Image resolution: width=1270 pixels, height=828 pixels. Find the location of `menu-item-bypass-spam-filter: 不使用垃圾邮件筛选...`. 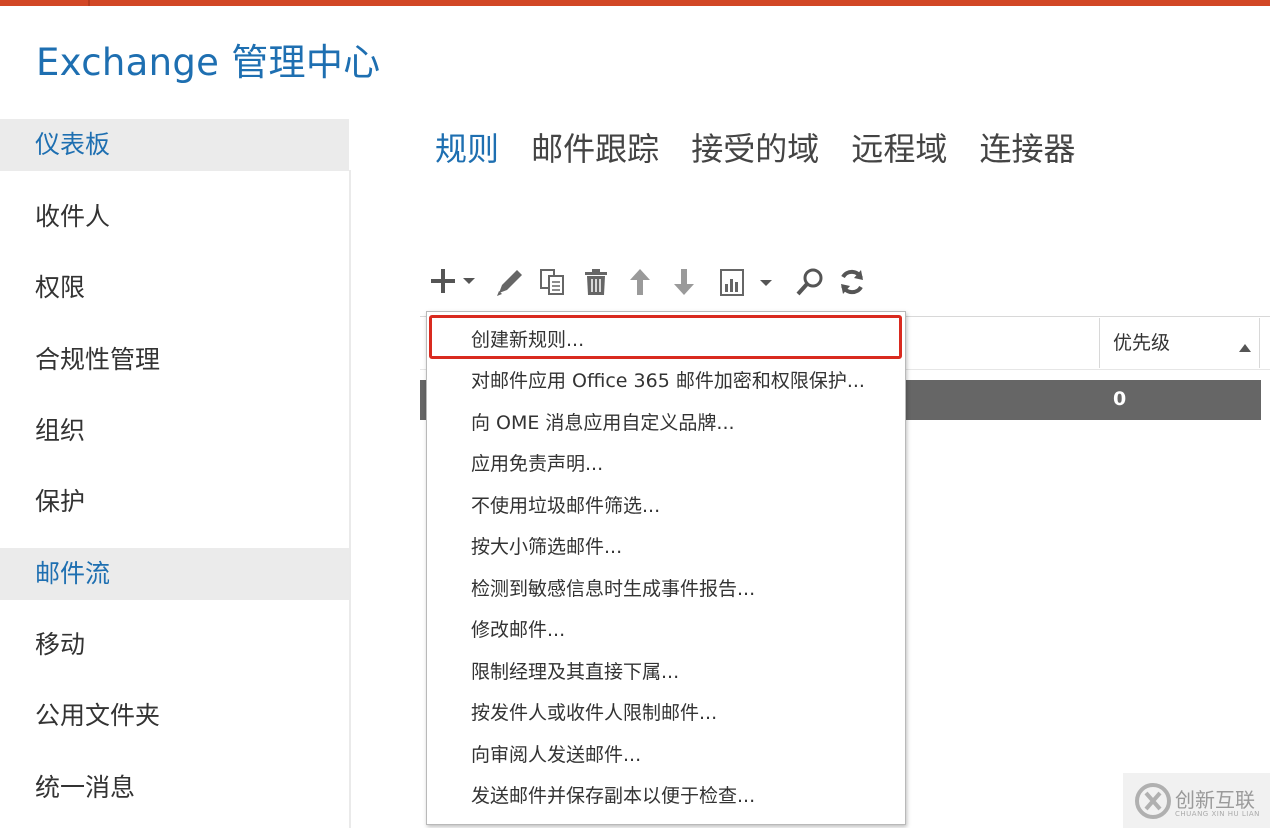

menu-item-bypass-spam-filter: 不使用垃圾邮件筛选... is located at coordinates (666, 506).